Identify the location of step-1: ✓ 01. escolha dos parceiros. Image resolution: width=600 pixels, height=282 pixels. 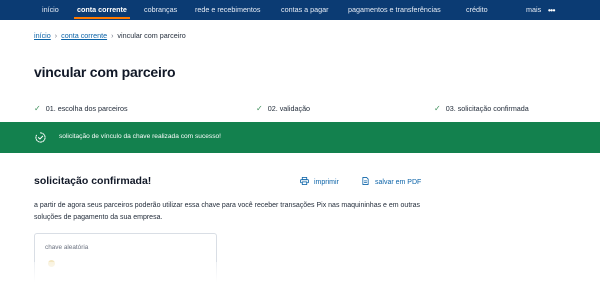
(81, 108).